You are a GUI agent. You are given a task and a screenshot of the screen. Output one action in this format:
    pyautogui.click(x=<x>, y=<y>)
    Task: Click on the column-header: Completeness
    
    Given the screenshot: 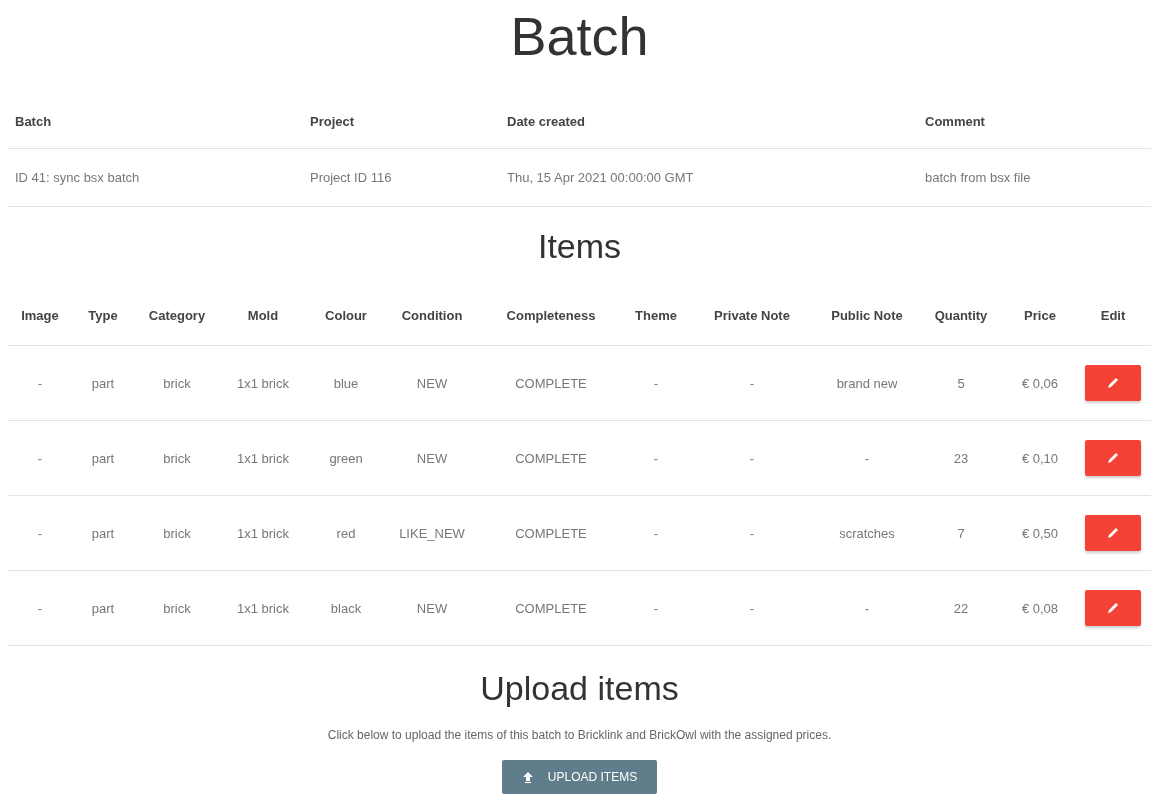 What is the action you would take?
    pyautogui.click(x=551, y=315)
    